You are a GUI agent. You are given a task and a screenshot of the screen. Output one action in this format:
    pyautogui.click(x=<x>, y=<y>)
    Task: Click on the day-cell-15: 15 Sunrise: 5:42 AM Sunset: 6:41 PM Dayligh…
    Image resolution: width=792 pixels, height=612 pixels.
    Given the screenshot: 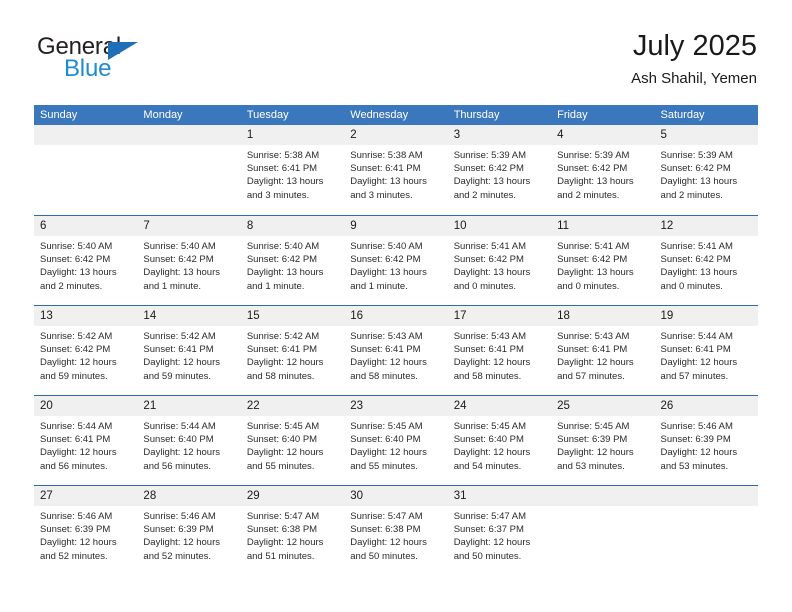 What is the action you would take?
    pyautogui.click(x=292, y=350)
    